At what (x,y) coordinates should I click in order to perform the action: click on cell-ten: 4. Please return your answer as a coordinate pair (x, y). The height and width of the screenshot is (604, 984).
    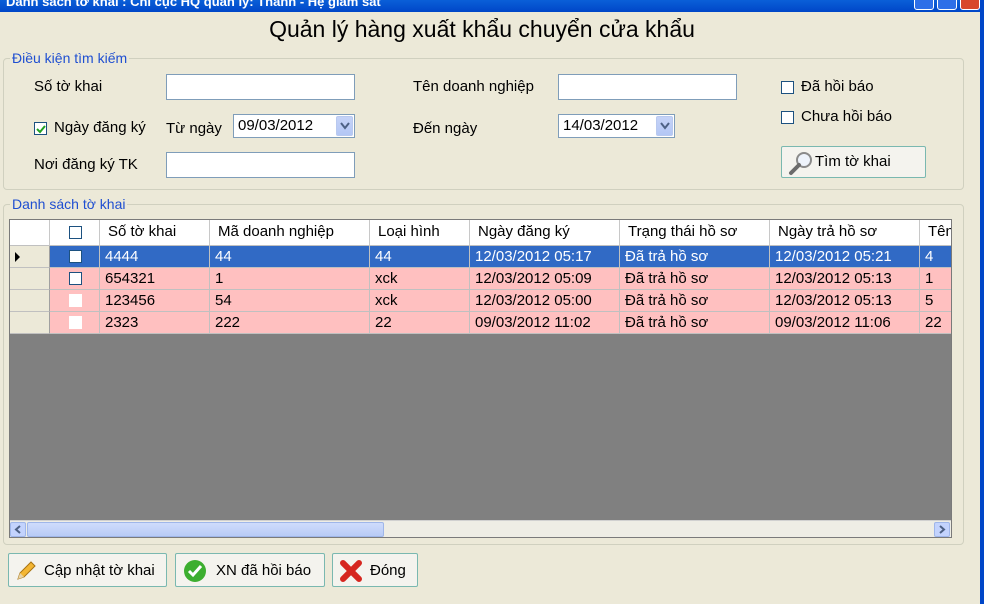
    Looking at the image, I should click on (935, 257).